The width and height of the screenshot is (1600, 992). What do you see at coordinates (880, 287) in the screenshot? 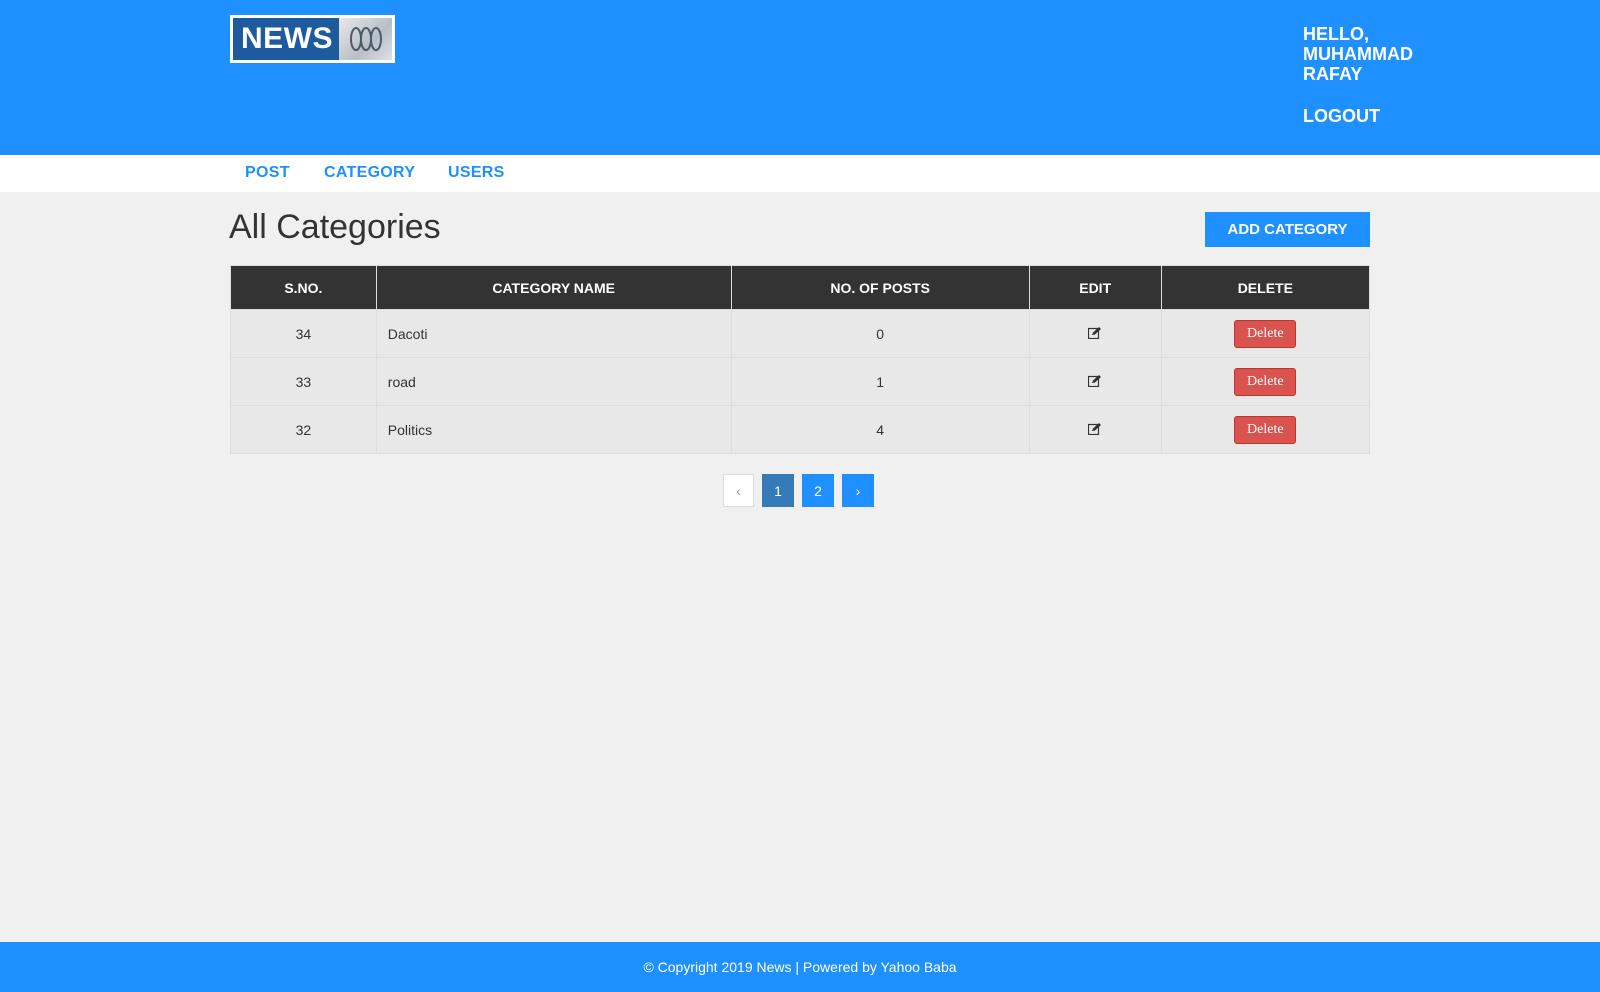
I see `col-posts: NO. OF POSTS` at bounding box center [880, 287].